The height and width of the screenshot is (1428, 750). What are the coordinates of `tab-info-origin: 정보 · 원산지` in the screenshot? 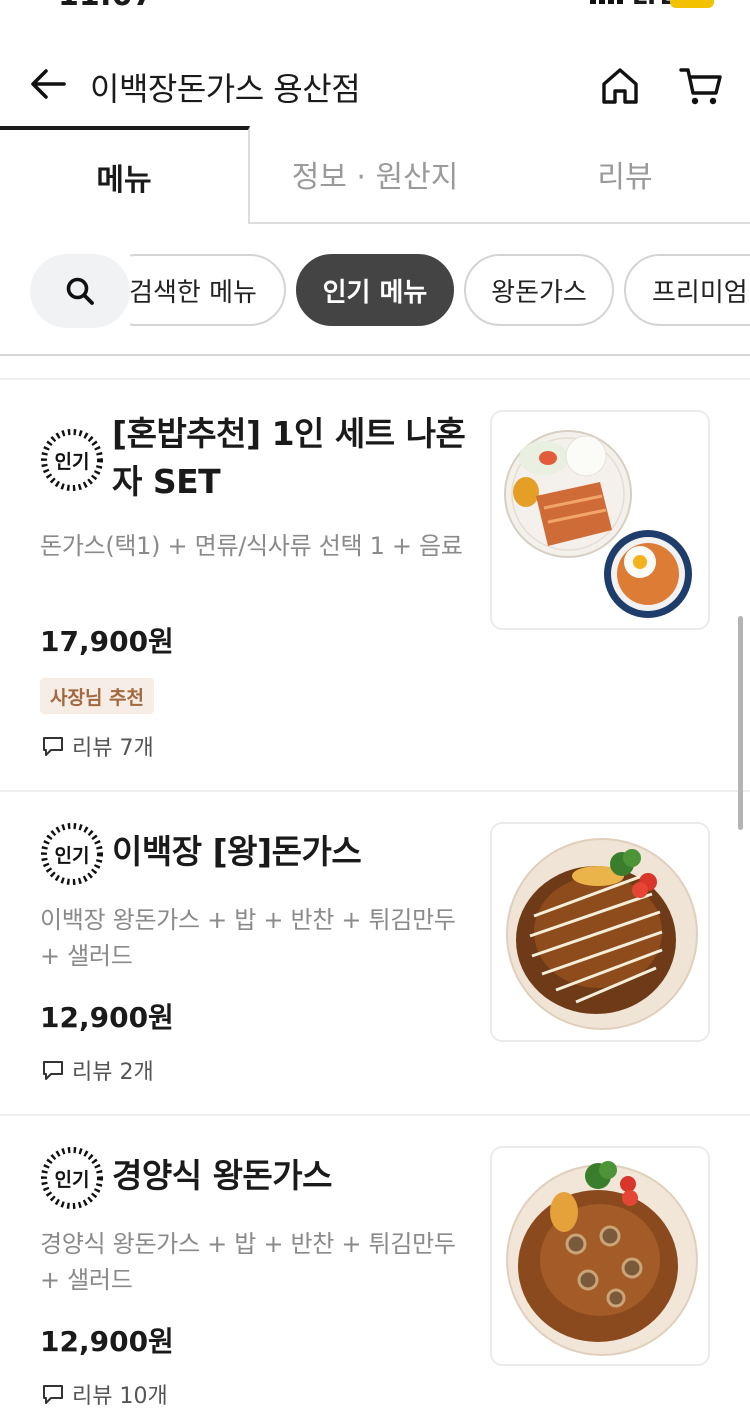 It's located at (375, 175).